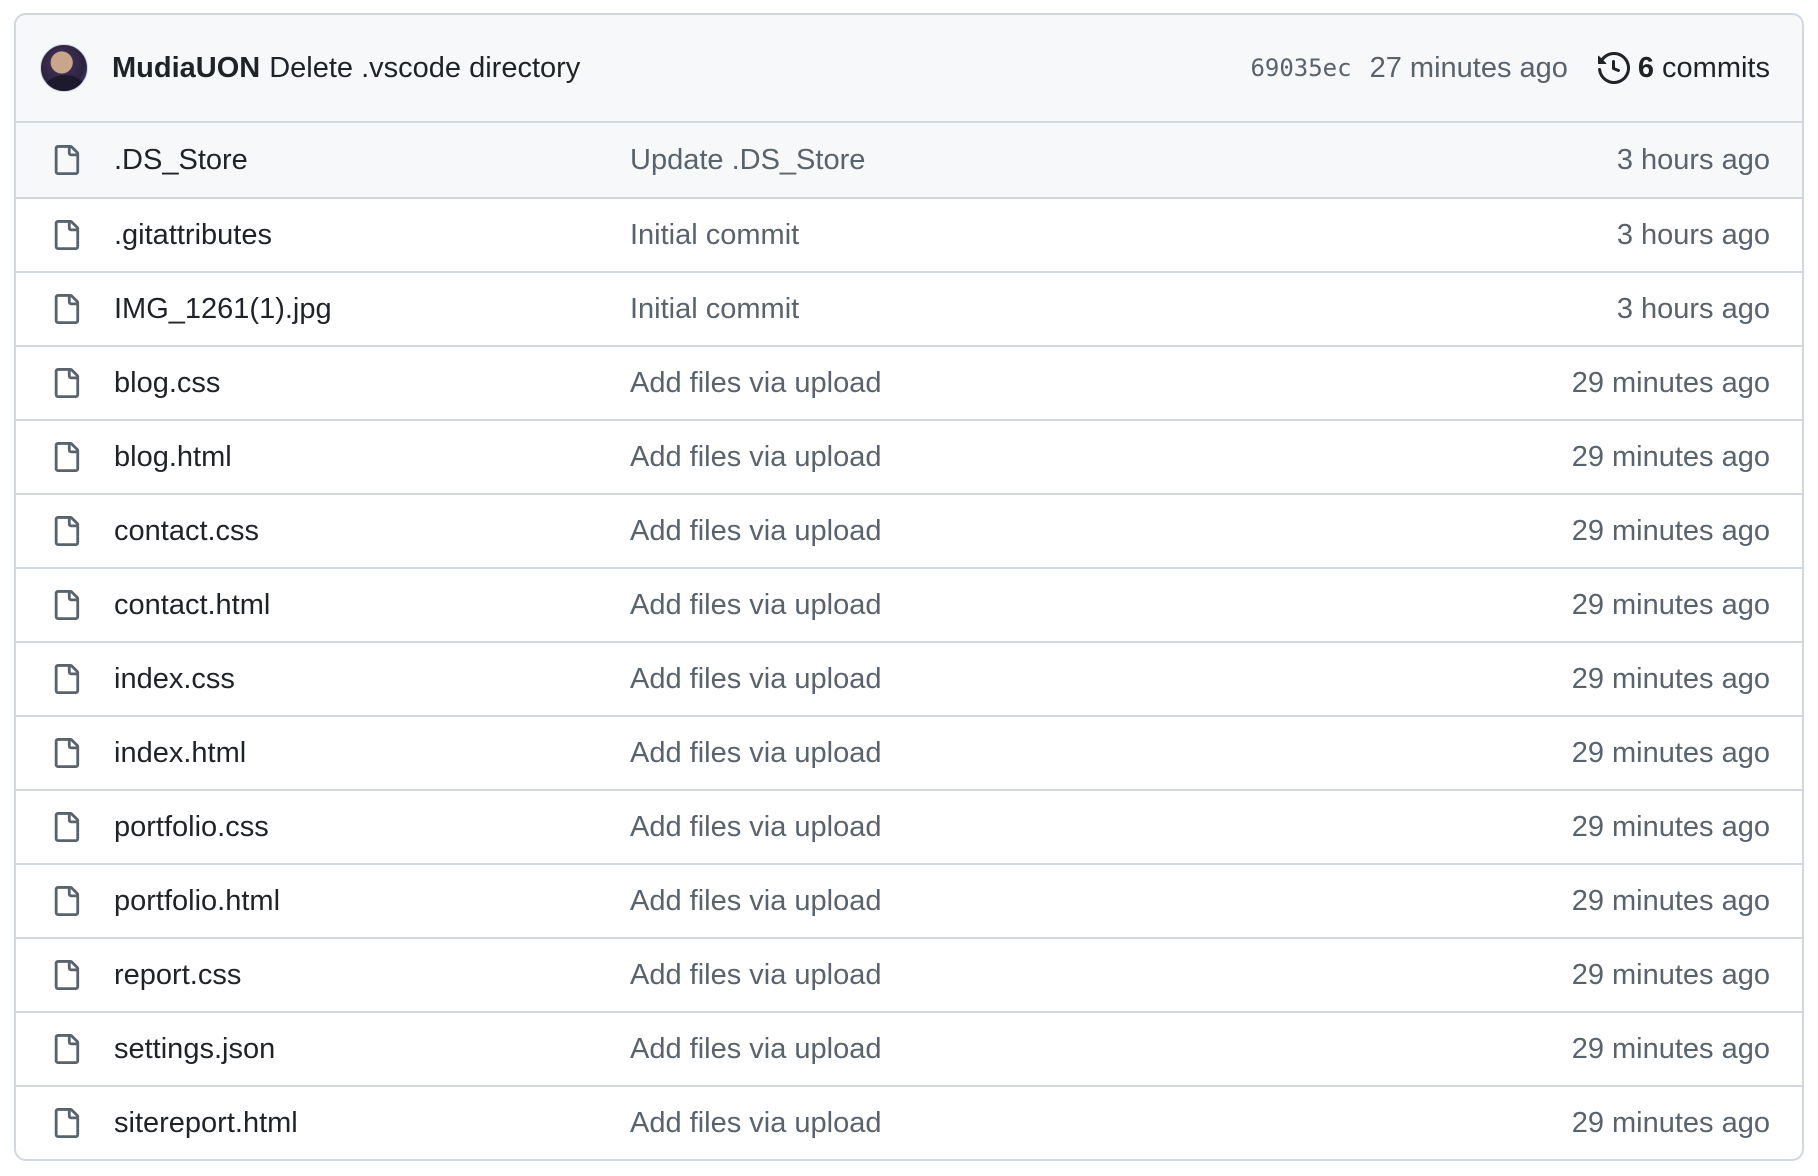 This screenshot has width=1818, height=1176. Describe the element at coordinates (372, 235) in the screenshot. I see `file-name-link: .gitattributes` at that location.